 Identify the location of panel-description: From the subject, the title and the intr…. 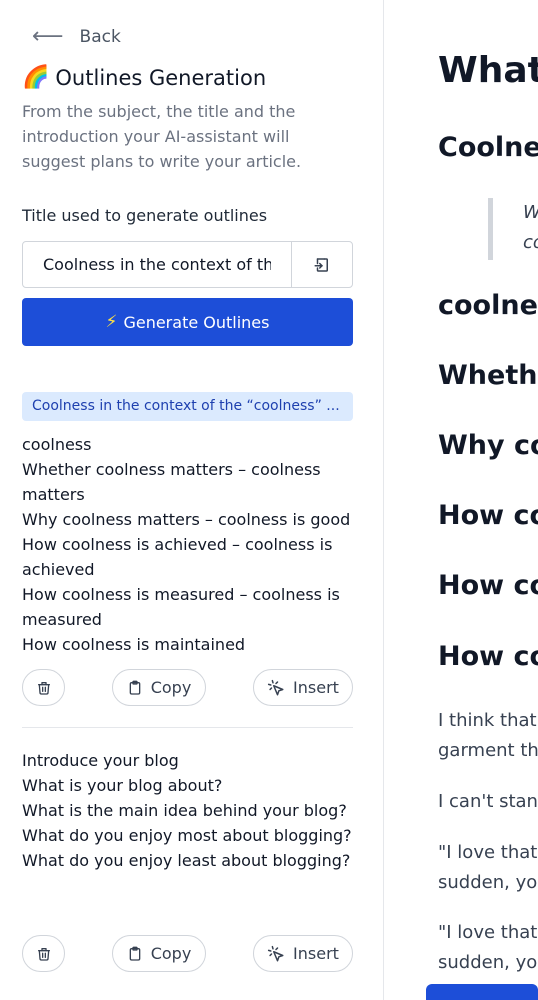
(162, 136).